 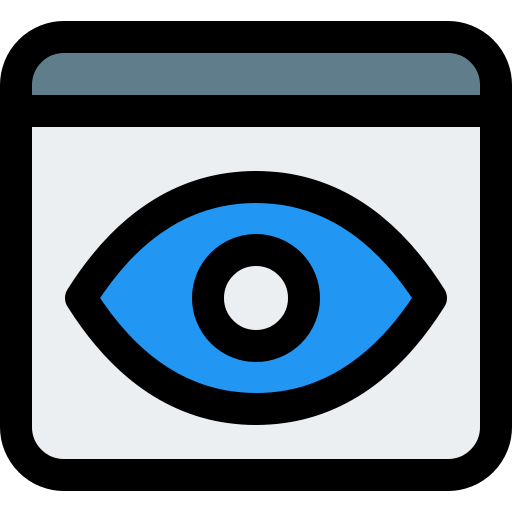 What do you see at coordinates (256, 298) in the screenshot?
I see `eye-pupil` at bounding box center [256, 298].